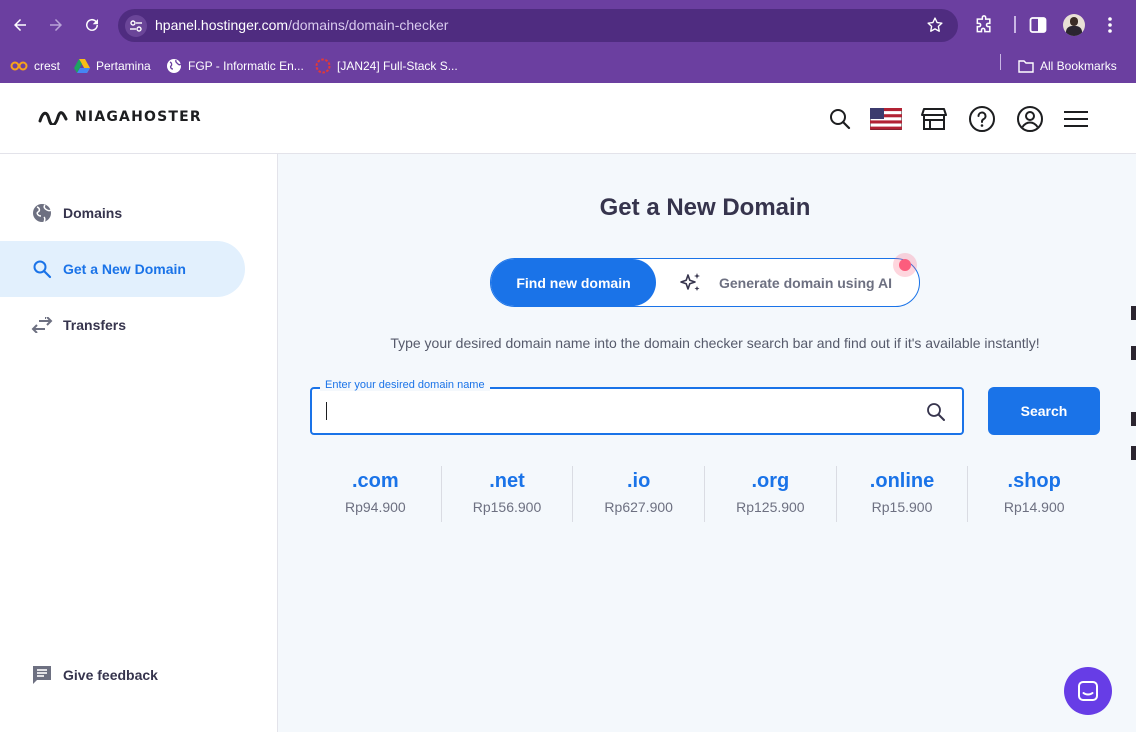 This screenshot has width=1136, height=732. I want to click on all-bookmarks: All Bookmarks, so click(1067, 66).